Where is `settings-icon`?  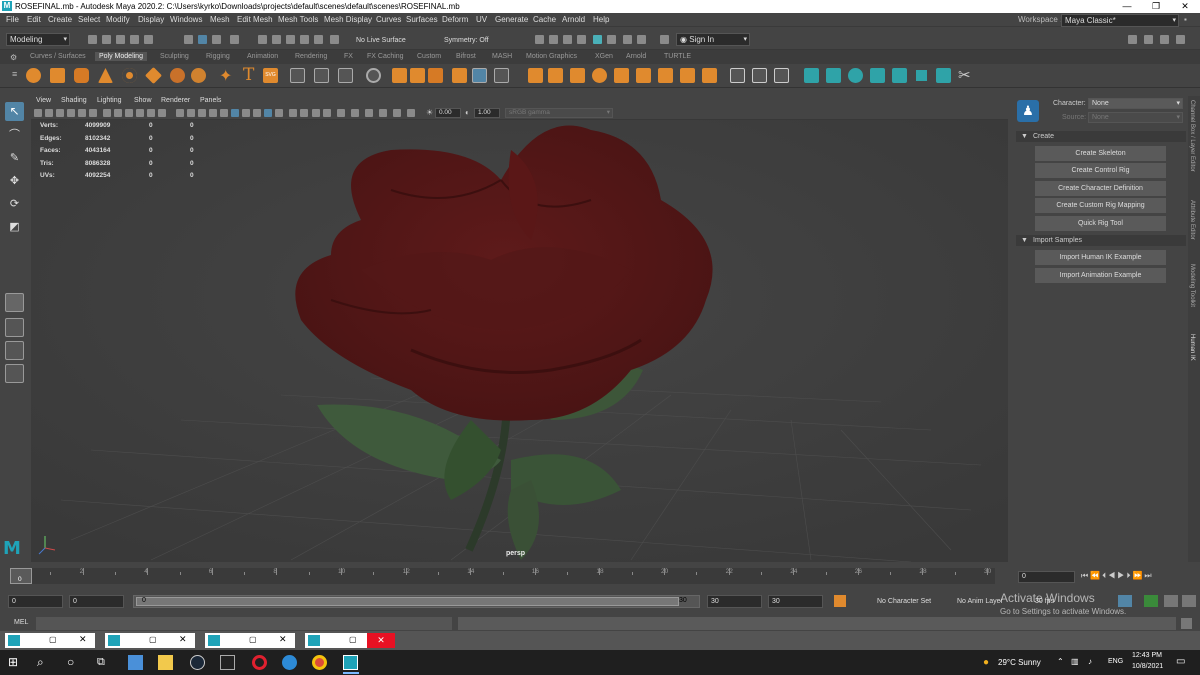
settings-icon is located at coordinates (1189, 601).